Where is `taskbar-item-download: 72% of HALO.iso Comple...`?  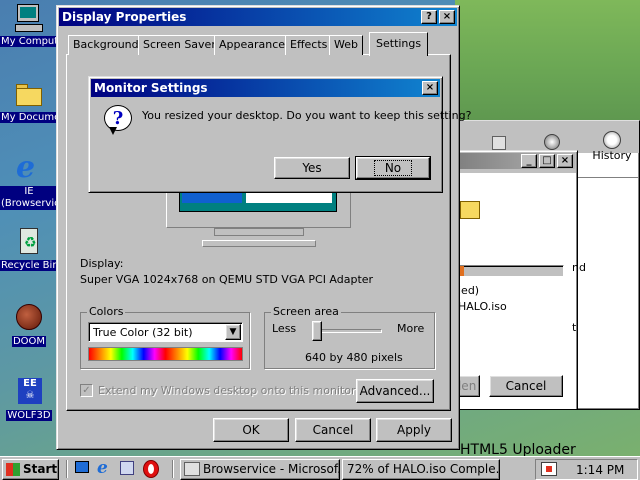 taskbar-item-download: 72% of HALO.iso Comple... is located at coordinates (421, 469).